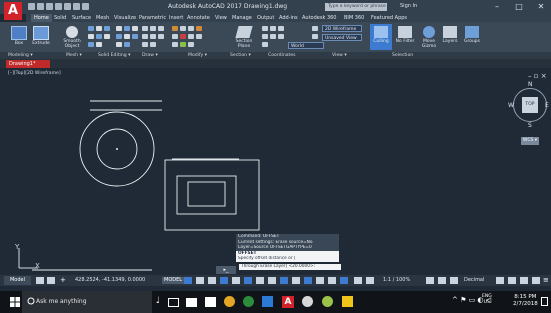  Describe the element at coordinates (511, 105) in the screenshot. I see `viewcube-west: W` at that location.